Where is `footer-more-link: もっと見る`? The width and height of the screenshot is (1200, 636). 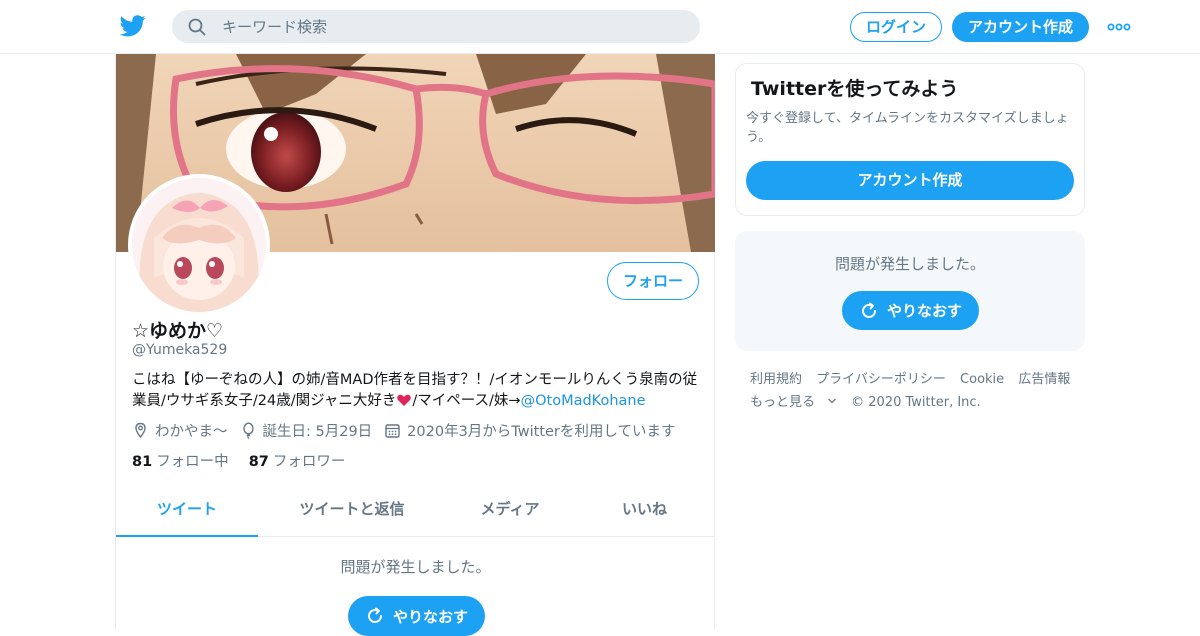 footer-more-link: もっと見る is located at coordinates (793, 402).